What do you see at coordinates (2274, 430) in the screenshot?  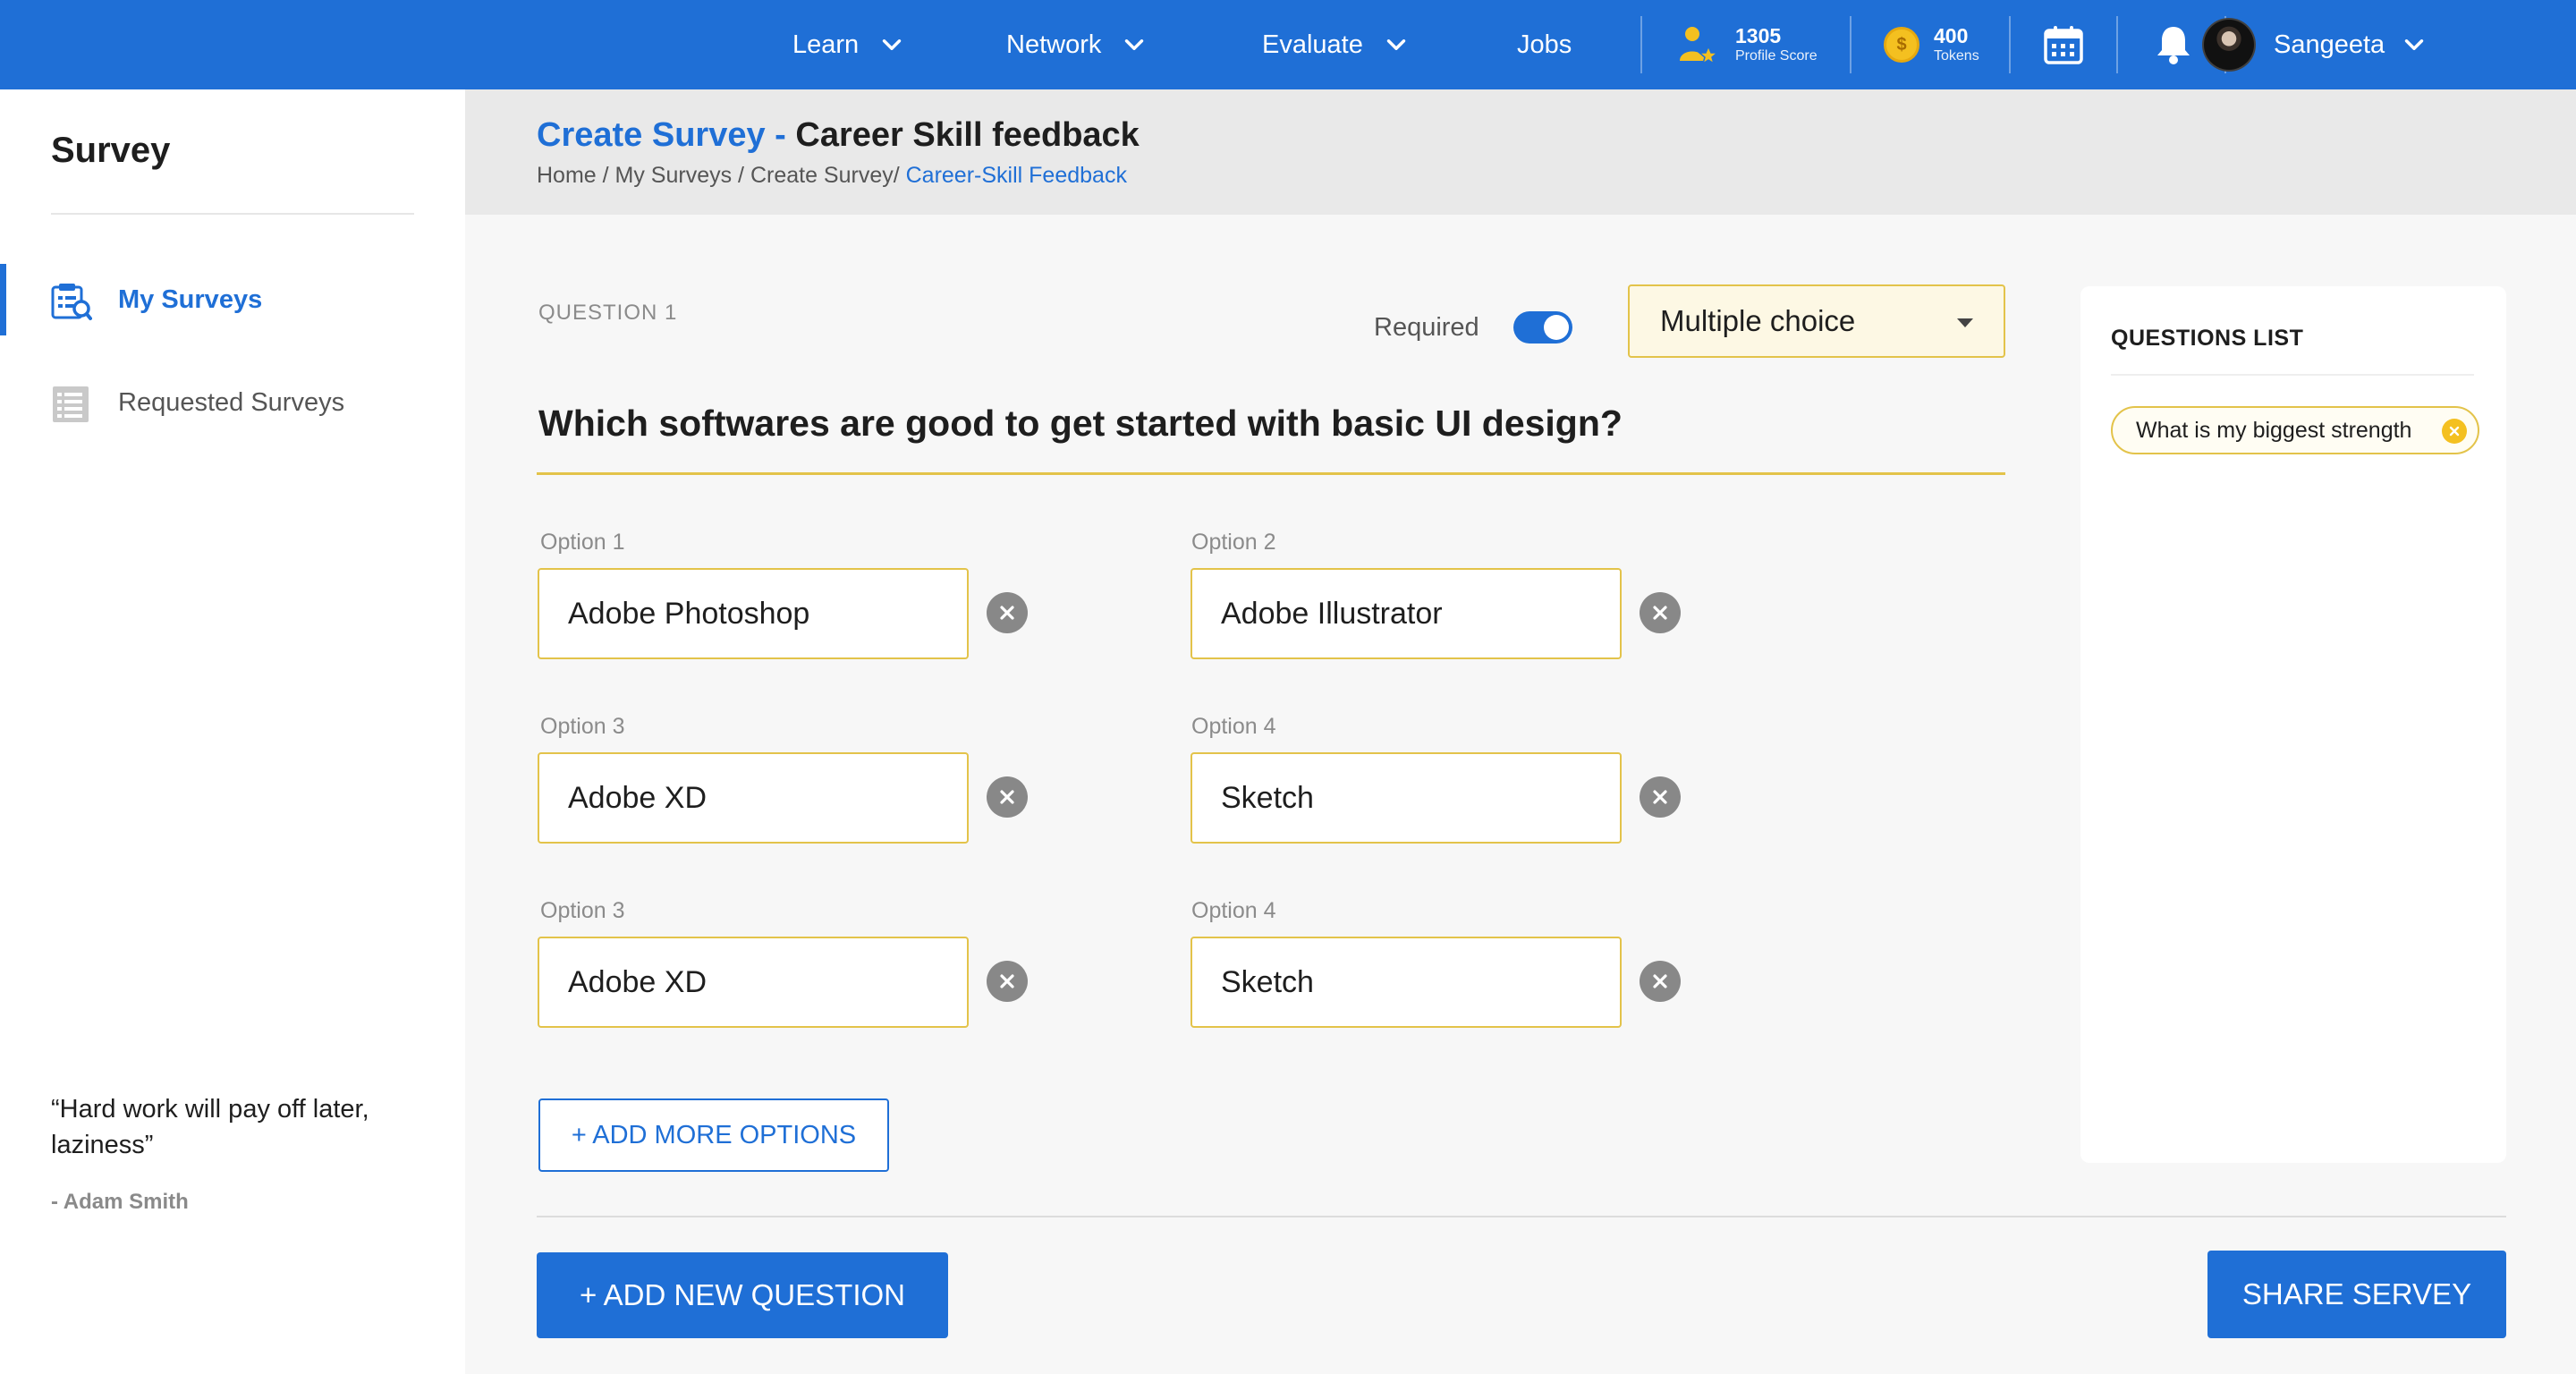 I see `question-chip-label: What is my biggest strength` at bounding box center [2274, 430].